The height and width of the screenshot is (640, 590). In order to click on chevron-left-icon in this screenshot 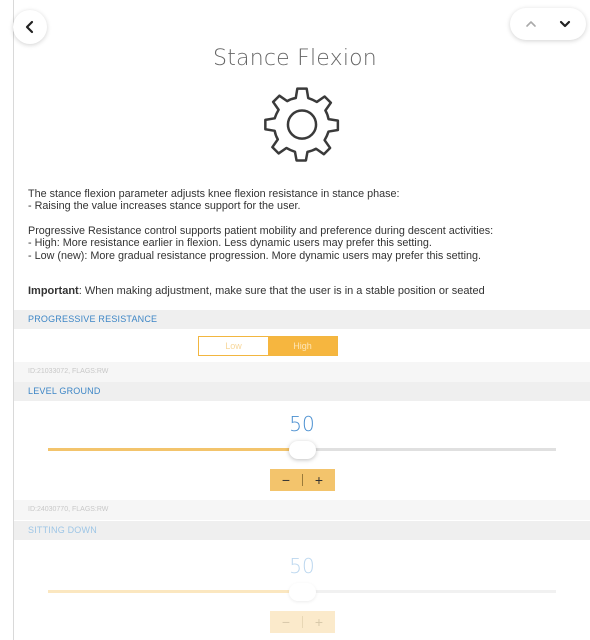, I will do `click(29, 27)`.